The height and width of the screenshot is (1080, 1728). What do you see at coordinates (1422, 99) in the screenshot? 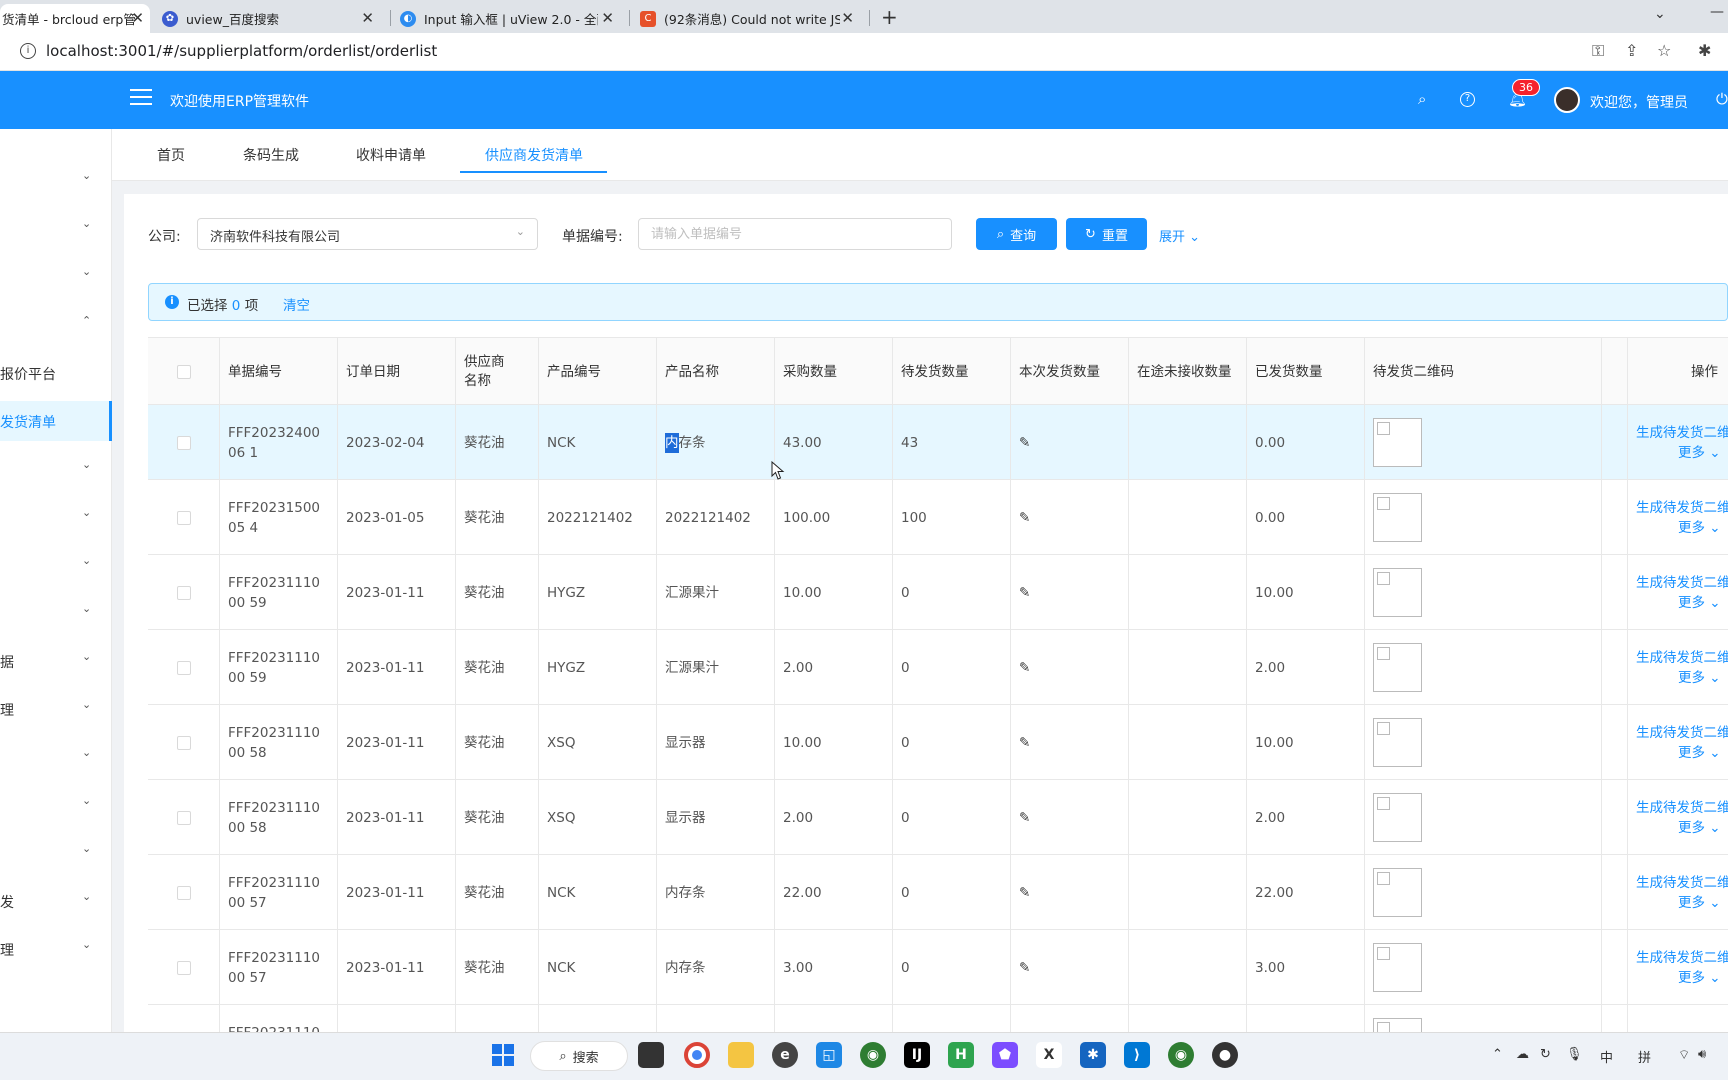
I see `search-icon: ⌕` at bounding box center [1422, 99].